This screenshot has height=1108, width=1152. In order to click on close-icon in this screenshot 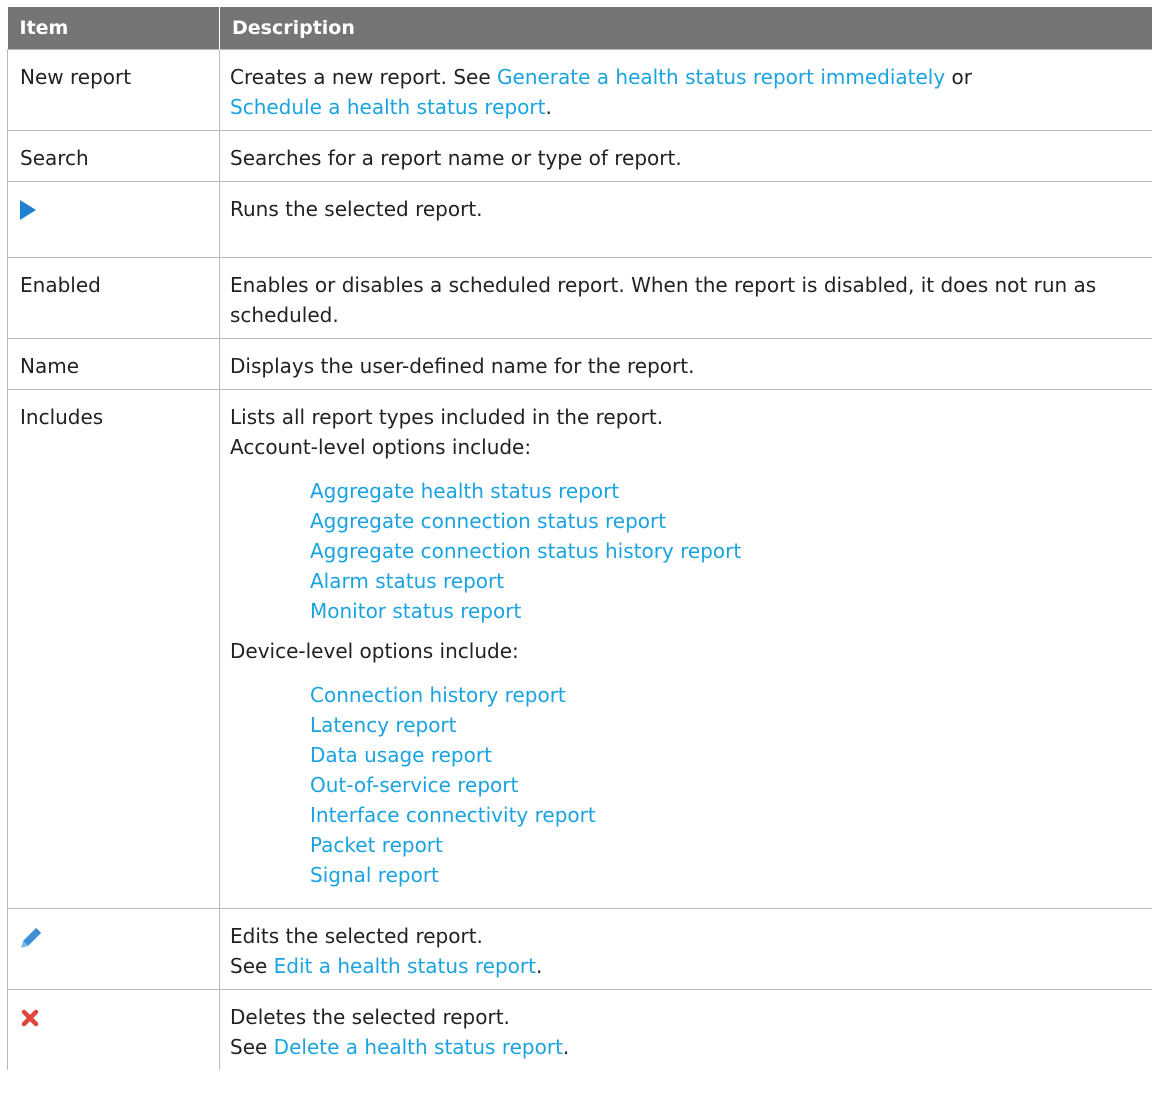, I will do `click(113, 1018)`.